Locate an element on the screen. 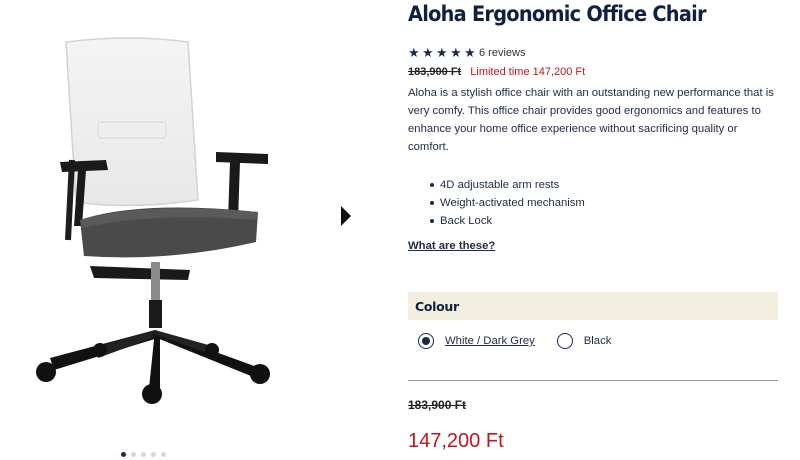 This screenshot has width=800, height=460. price-summary: 183,900 Ft Limited time 147,200 Ft is located at coordinates (496, 72).